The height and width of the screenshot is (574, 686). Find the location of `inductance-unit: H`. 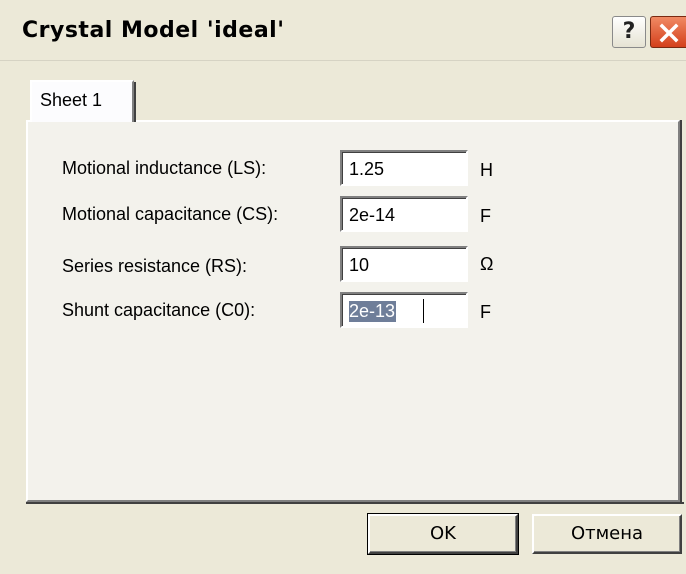

inductance-unit: H is located at coordinates (486, 170).